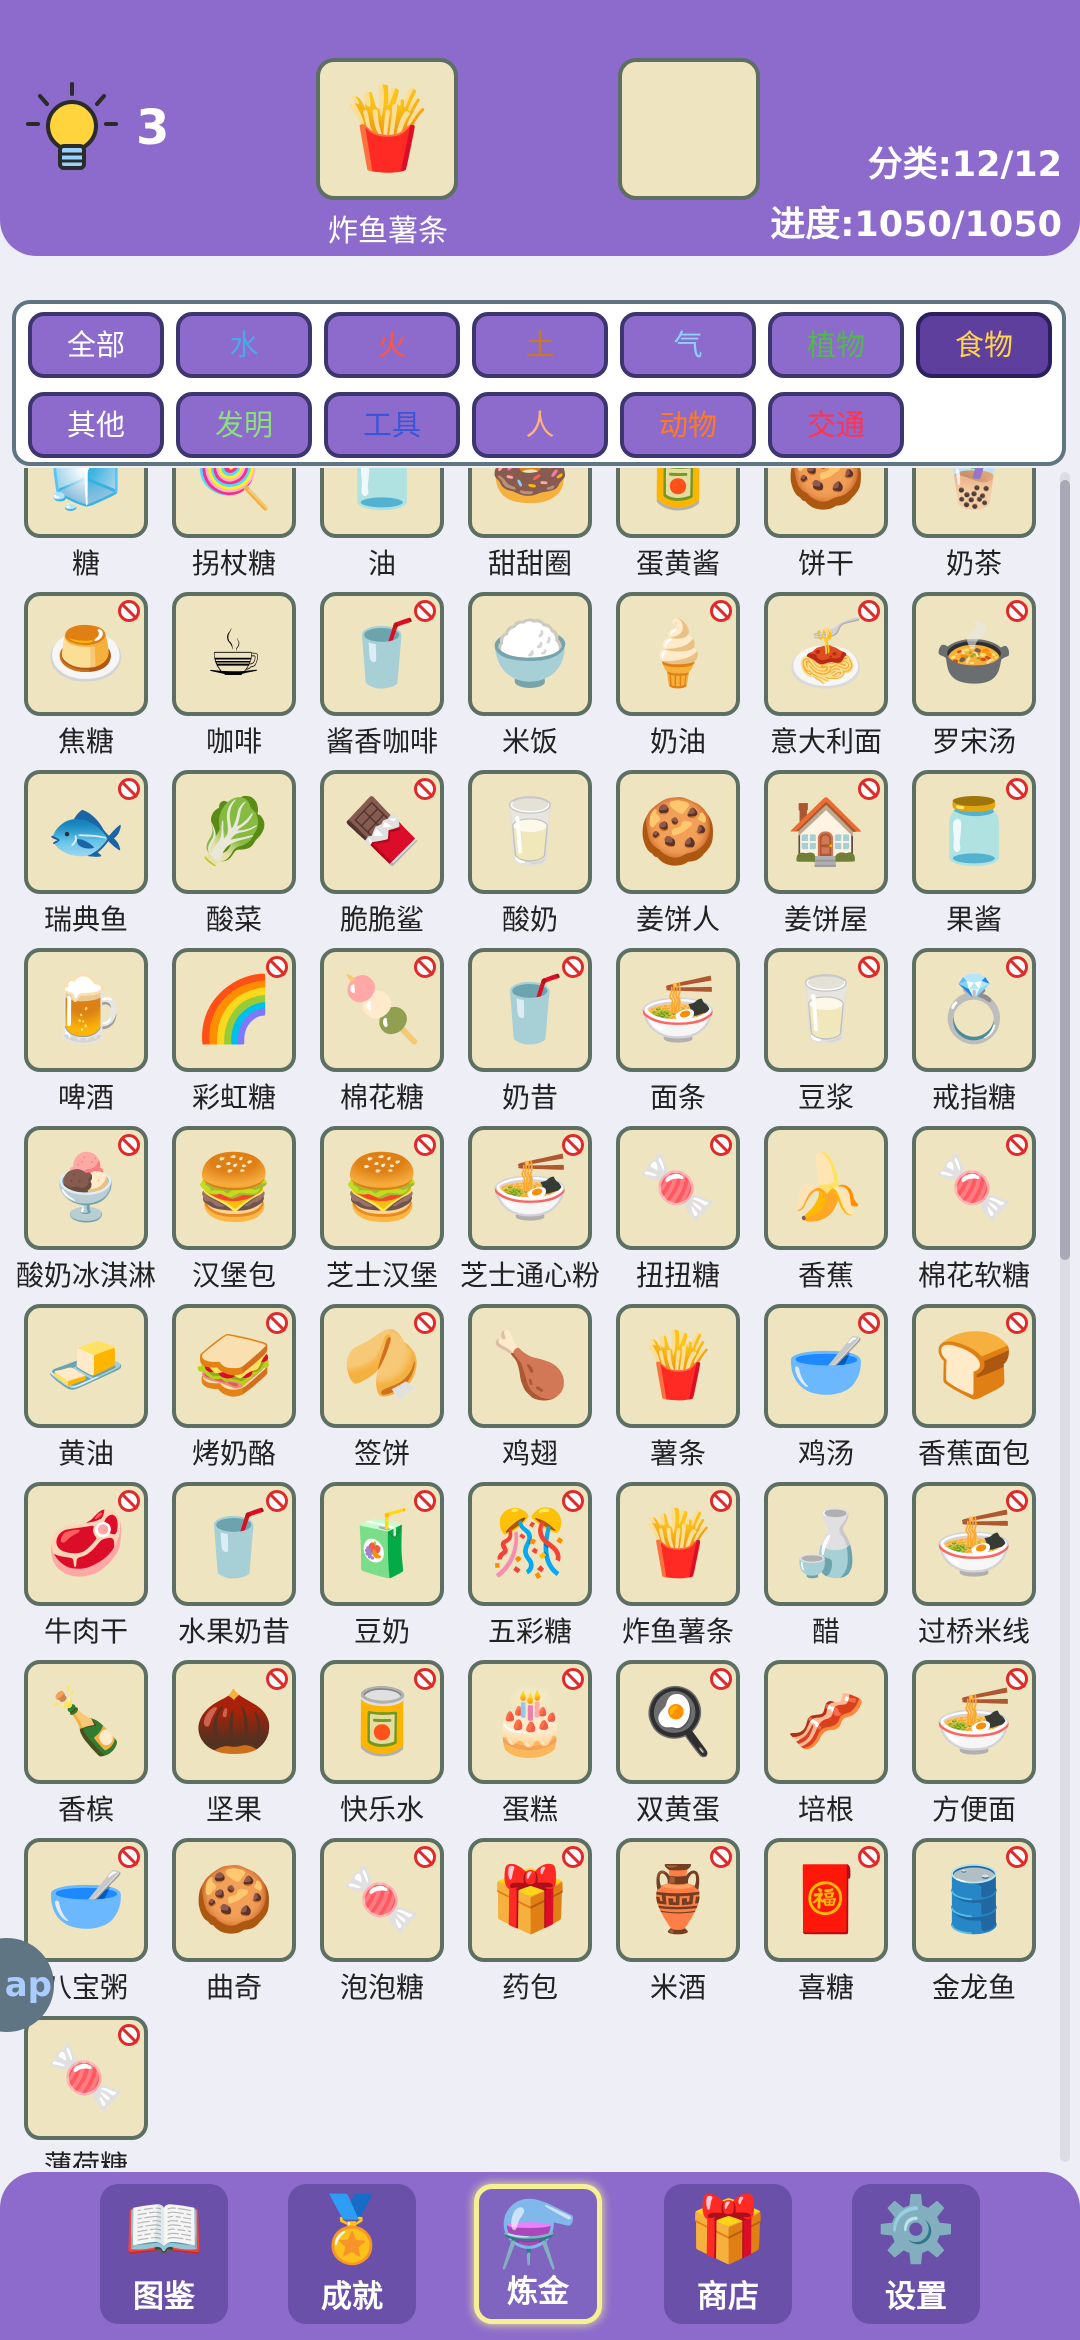 The image size is (1080, 2340). Describe the element at coordinates (530, 858) in the screenshot. I see `item-cell: 🥛 酸奶` at that location.